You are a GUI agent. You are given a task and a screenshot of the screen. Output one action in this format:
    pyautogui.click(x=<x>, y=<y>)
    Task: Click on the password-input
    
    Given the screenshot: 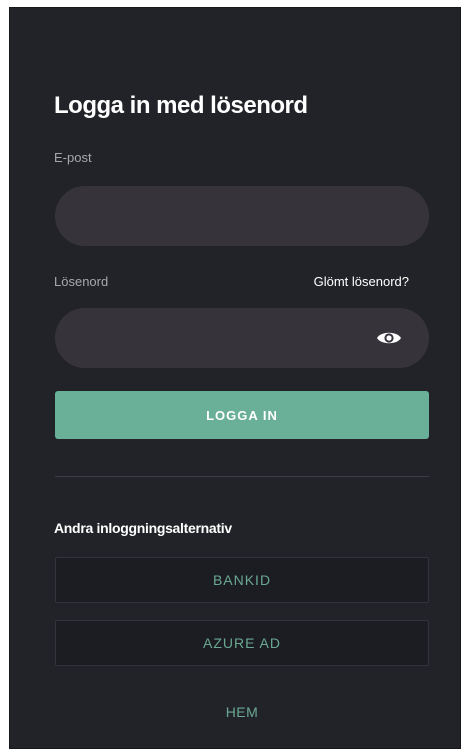 What is the action you would take?
    pyautogui.click(x=242, y=338)
    